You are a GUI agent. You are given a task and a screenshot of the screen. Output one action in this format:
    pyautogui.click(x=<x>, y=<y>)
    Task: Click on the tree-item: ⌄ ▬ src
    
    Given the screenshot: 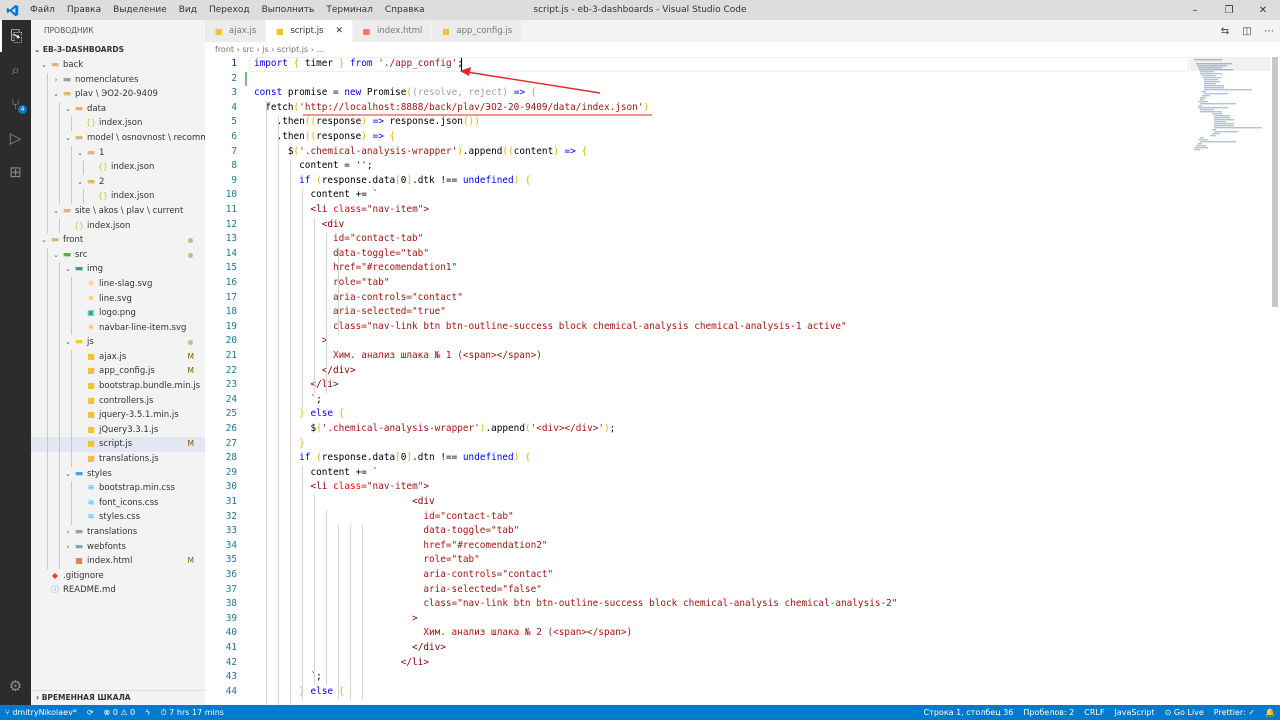 What is the action you would take?
    pyautogui.click(x=118, y=255)
    